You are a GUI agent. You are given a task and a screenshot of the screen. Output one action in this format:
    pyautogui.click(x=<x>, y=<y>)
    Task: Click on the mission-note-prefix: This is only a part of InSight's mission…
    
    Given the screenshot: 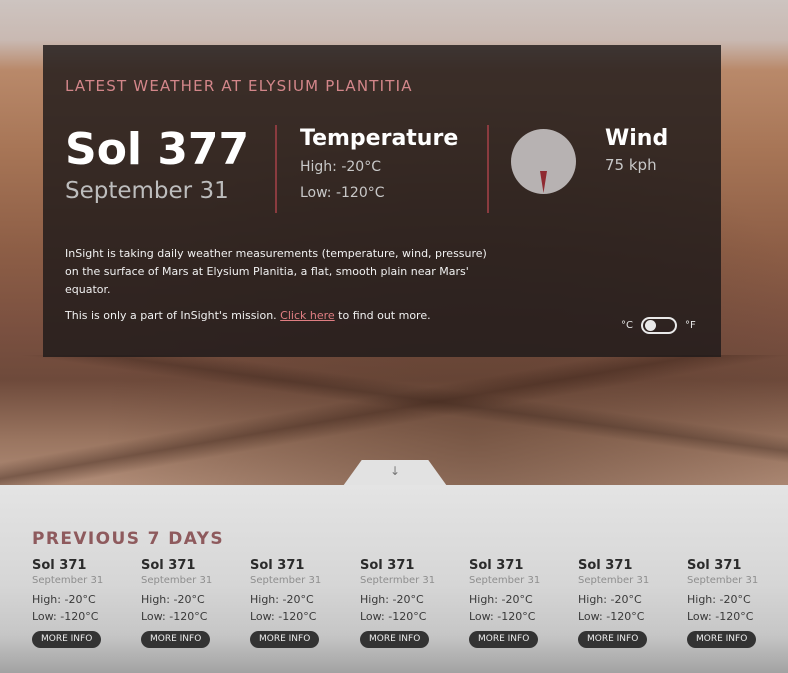 What is the action you would take?
    pyautogui.click(x=173, y=315)
    